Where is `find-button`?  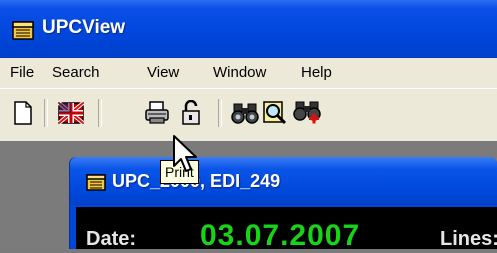 find-button is located at coordinates (245, 113).